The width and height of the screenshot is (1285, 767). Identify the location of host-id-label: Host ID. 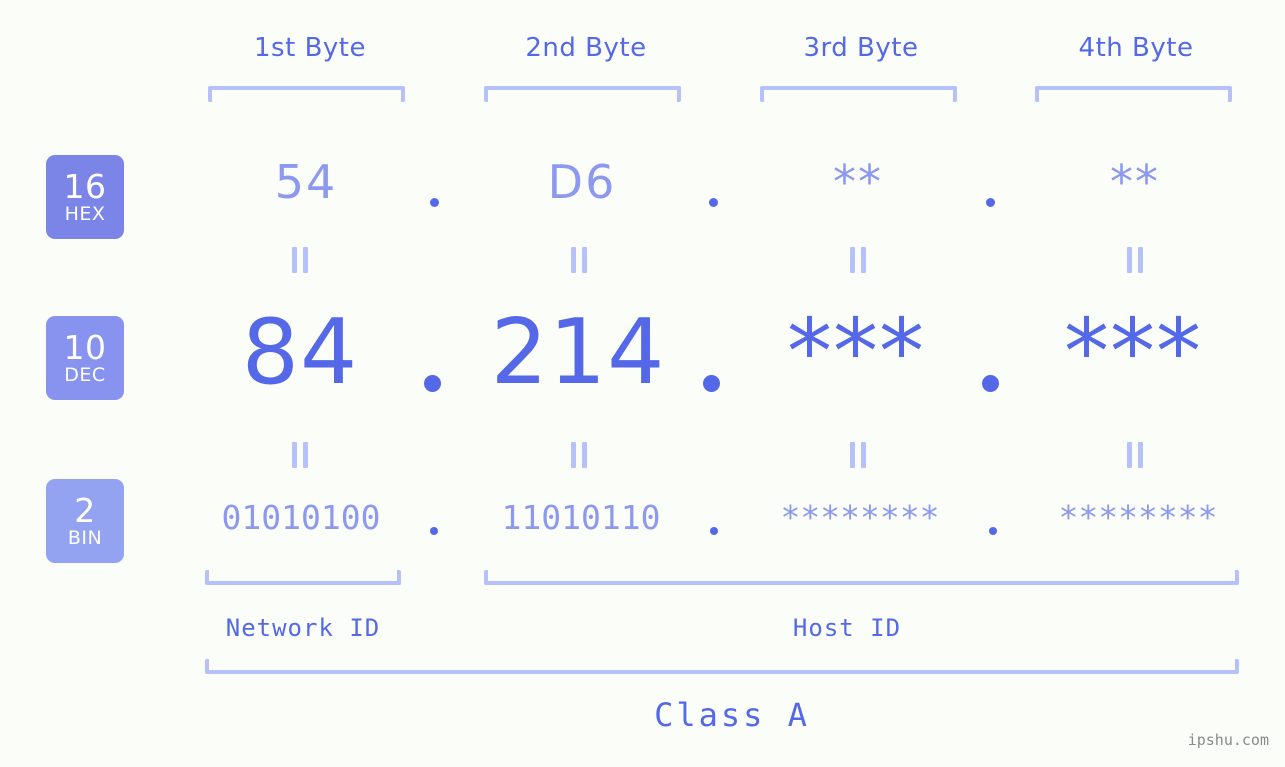
(847, 628).